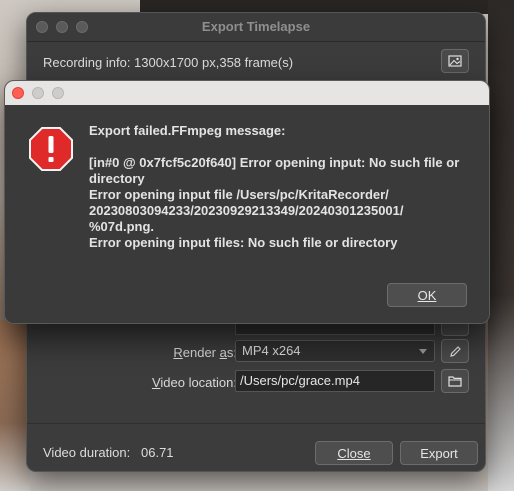 The height and width of the screenshot is (491, 514). I want to click on video-duration-label: Video duration:, so click(87, 452).